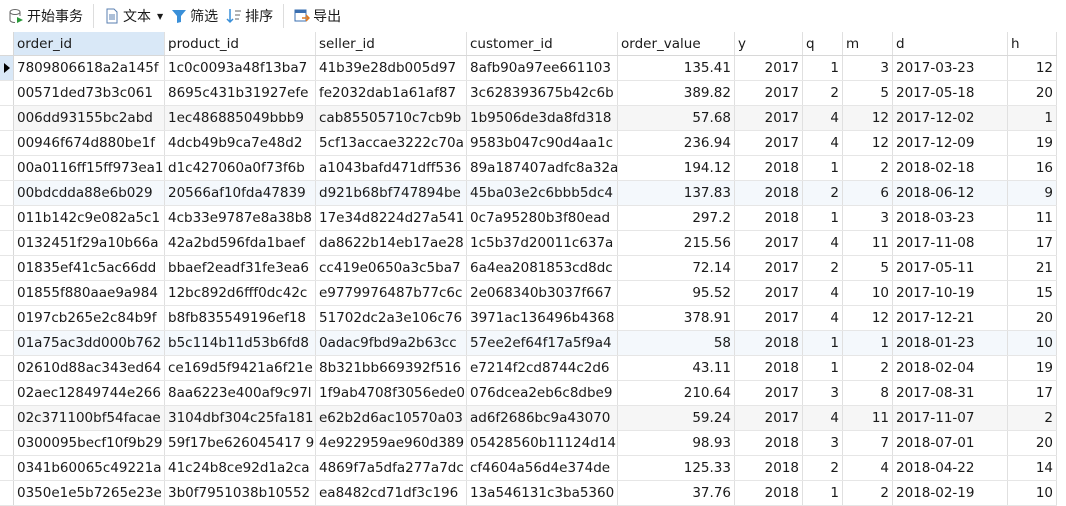 This screenshot has height=506, width=1066. I want to click on cell-product-id: b5c114b11d53b6fd8, so click(240, 343).